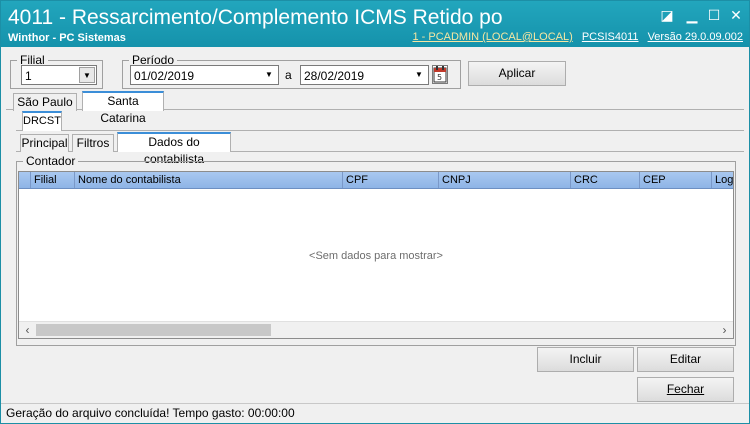 The width and height of the screenshot is (750, 424). Describe the element at coordinates (93, 143) in the screenshot. I see `tab-filtros: Filtros` at that location.